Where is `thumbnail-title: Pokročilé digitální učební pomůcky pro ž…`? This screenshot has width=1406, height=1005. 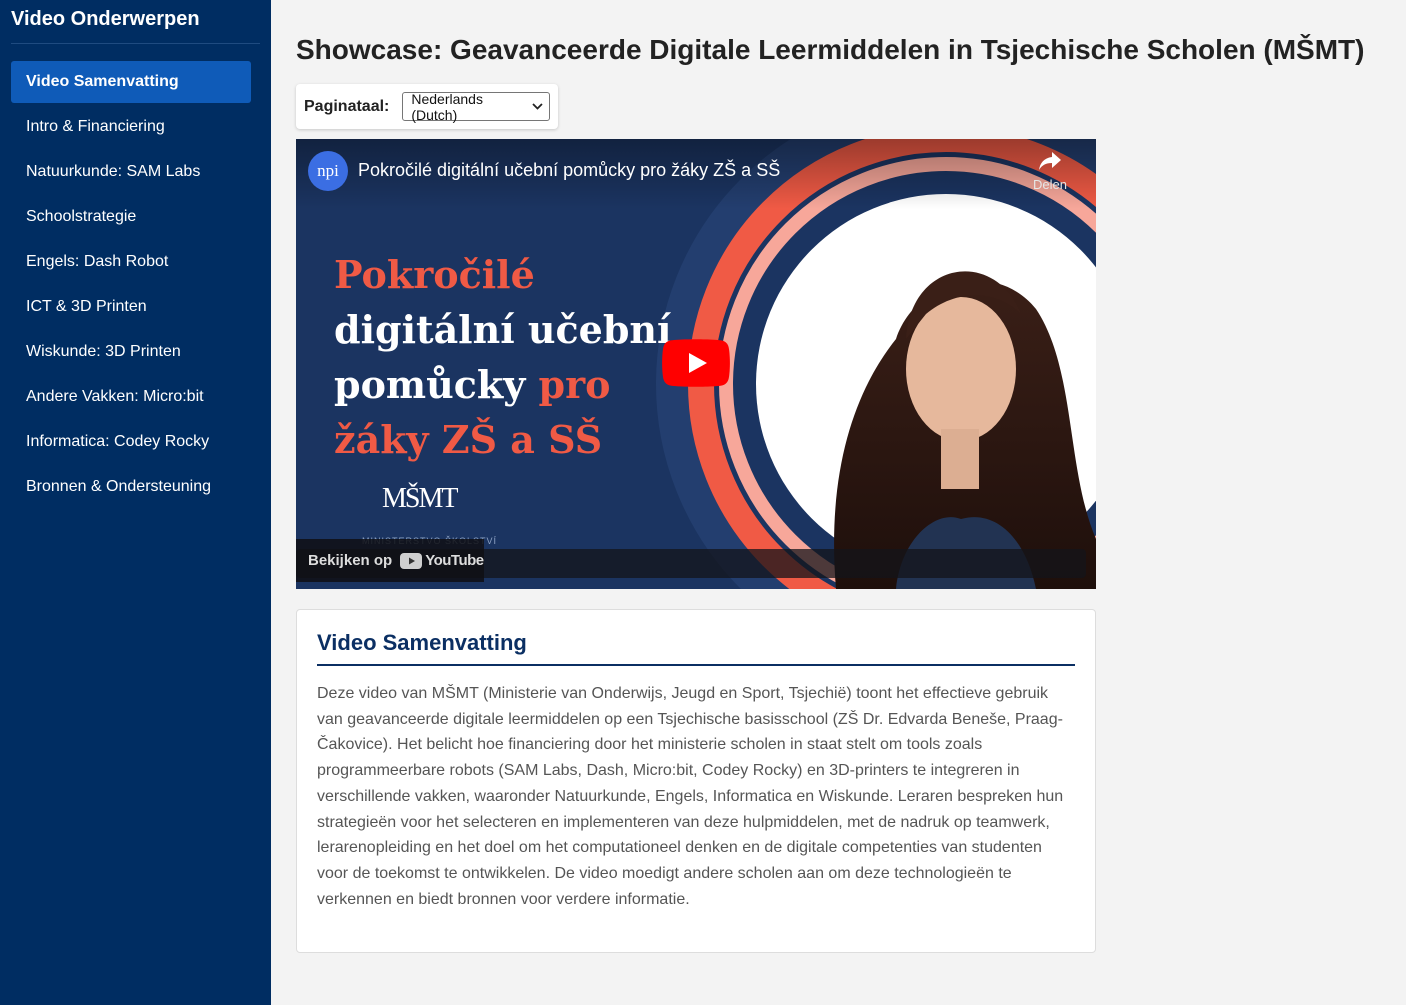 thumbnail-title: Pokročilé digitální učební pomůcky pro ž… is located at coordinates (503, 357).